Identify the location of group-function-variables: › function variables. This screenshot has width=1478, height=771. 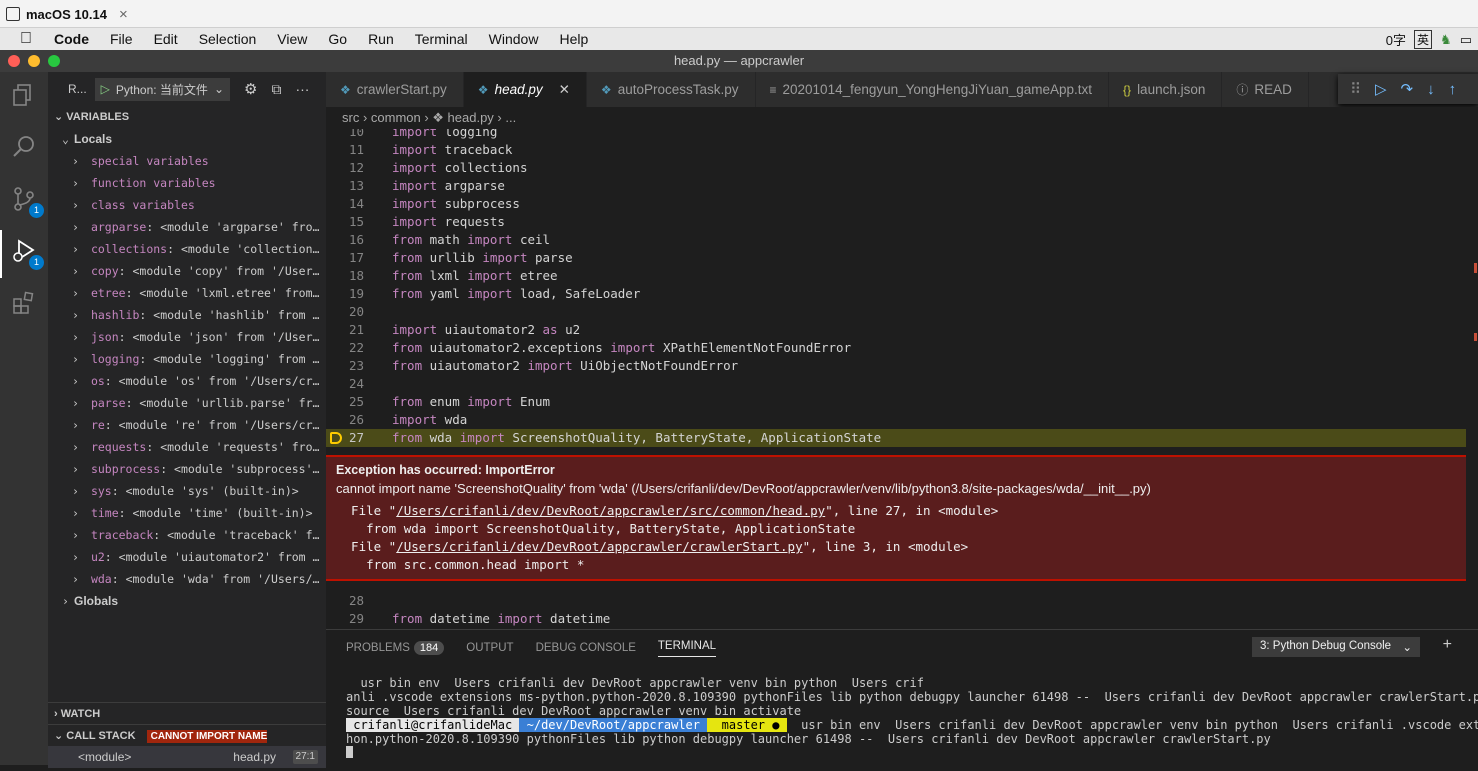
(187, 183).